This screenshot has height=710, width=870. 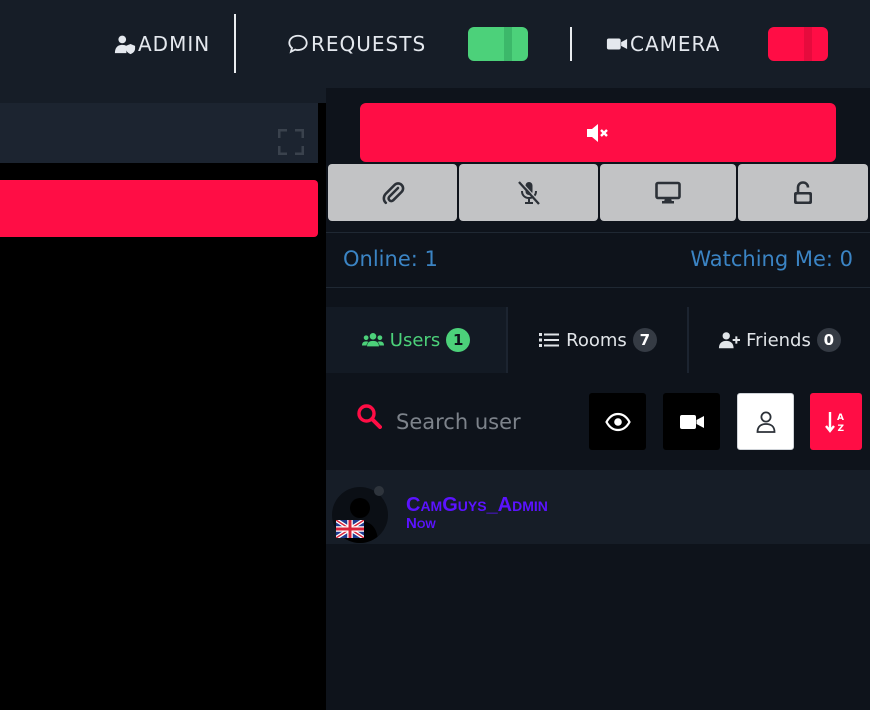 I want to click on user-search-bar: A Z, so click(x=598, y=422).